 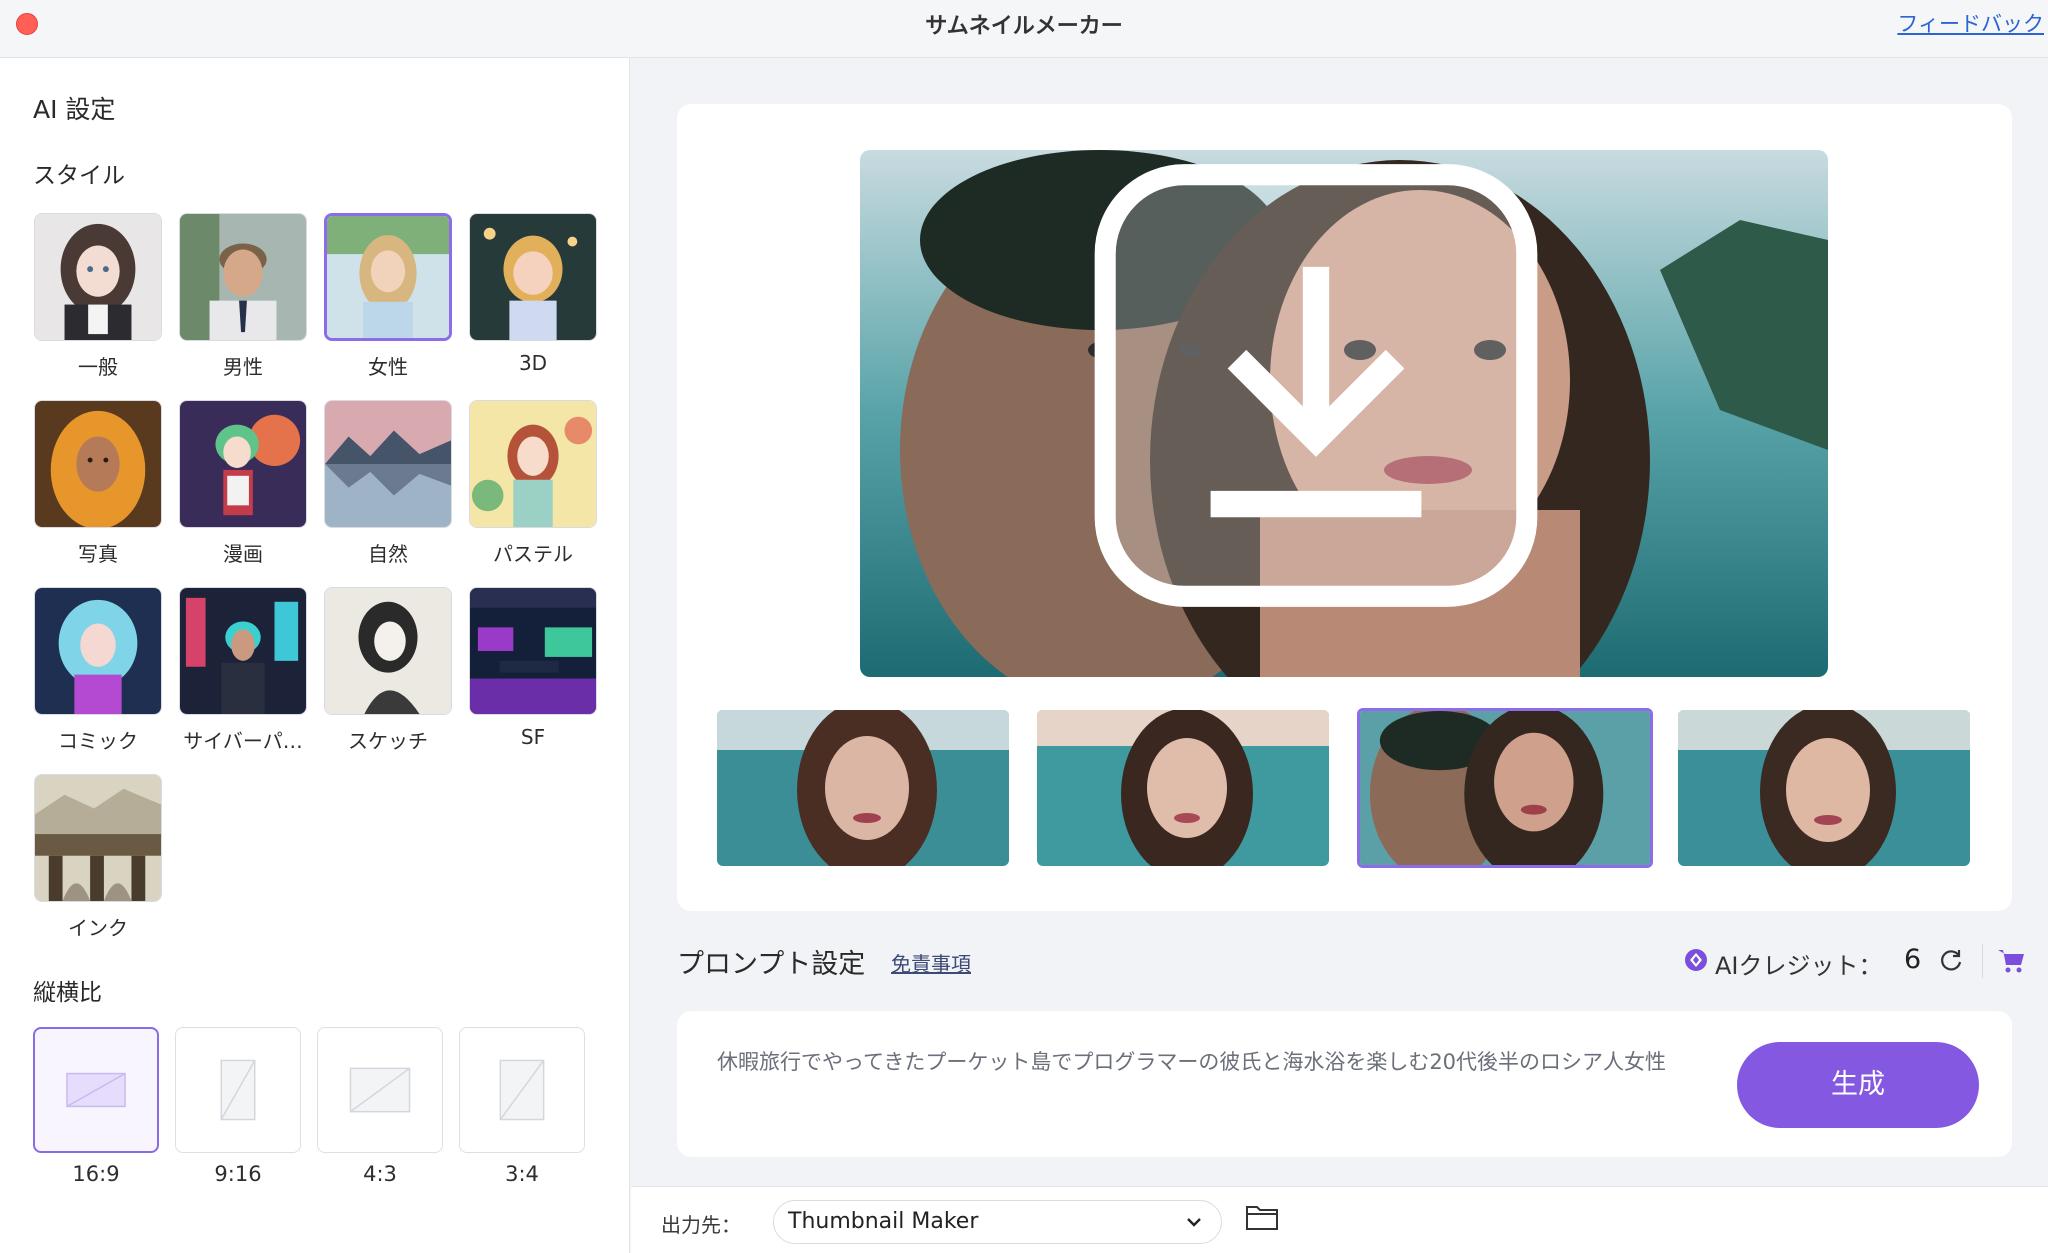 What do you see at coordinates (997, 1222) in the screenshot?
I see `output-folder-select: Thumbnail Maker` at bounding box center [997, 1222].